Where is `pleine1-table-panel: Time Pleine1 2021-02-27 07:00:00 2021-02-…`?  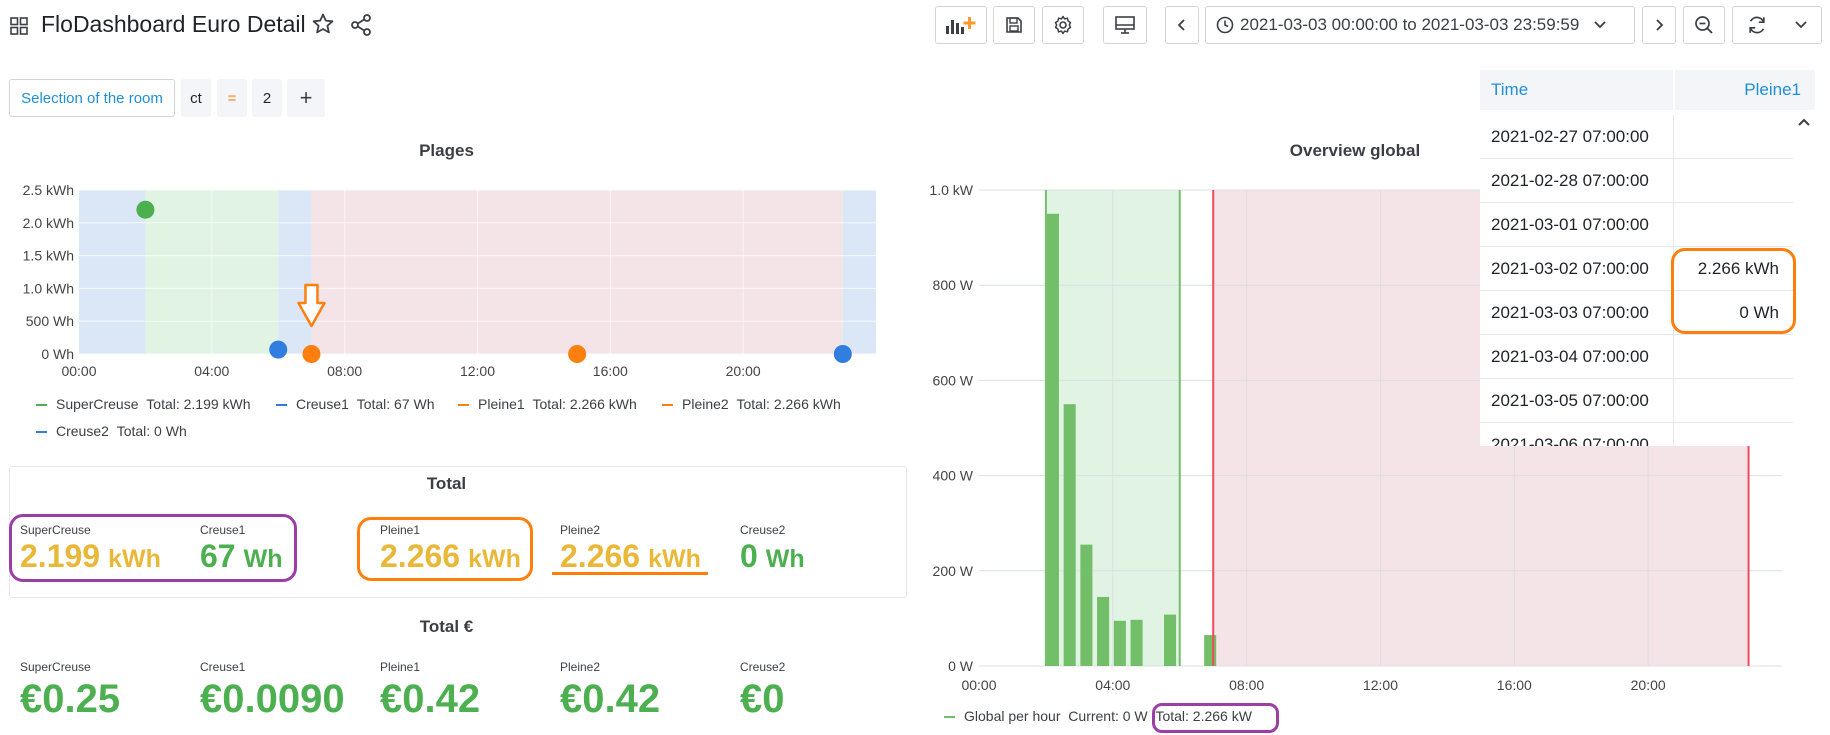 pleine1-table-panel: Time Pleine1 2021-02-27 07:00:00 2021-02-… is located at coordinates (1647, 258).